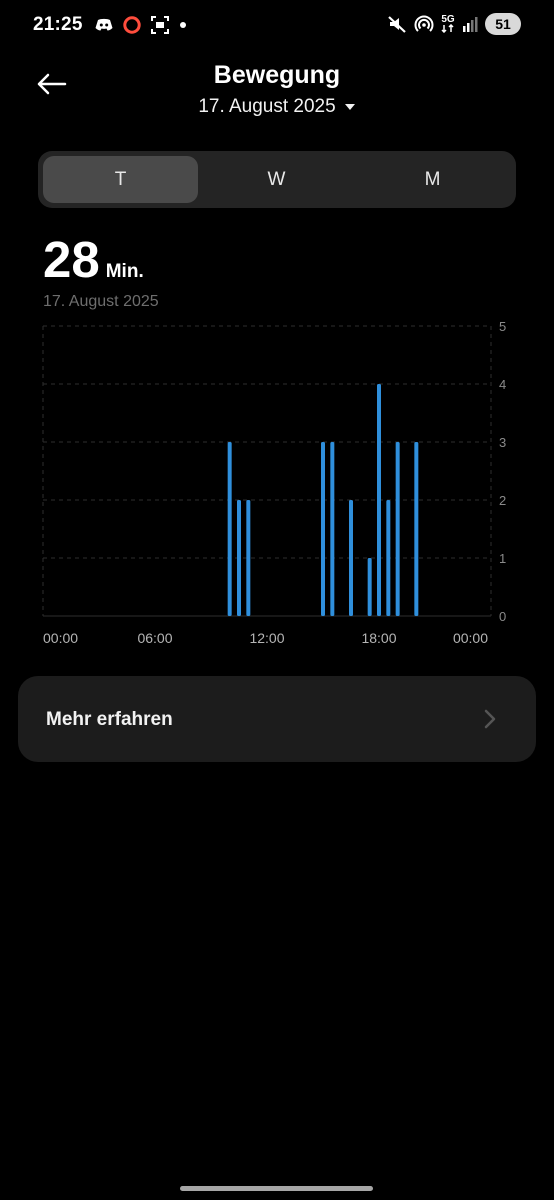 The image size is (554, 1200). Describe the element at coordinates (124, 271) in the screenshot. I see `summary-unit: Min.` at that location.